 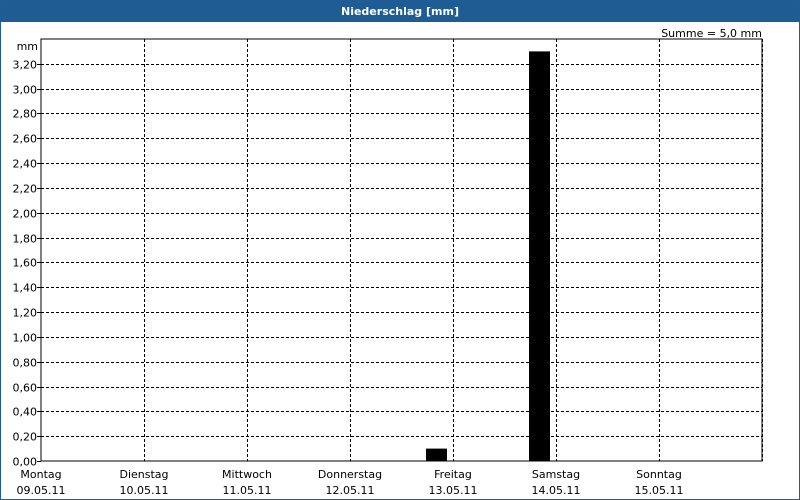 What do you see at coordinates (25, 65) in the screenshot?
I see `y-tick-label: 3,20` at bounding box center [25, 65].